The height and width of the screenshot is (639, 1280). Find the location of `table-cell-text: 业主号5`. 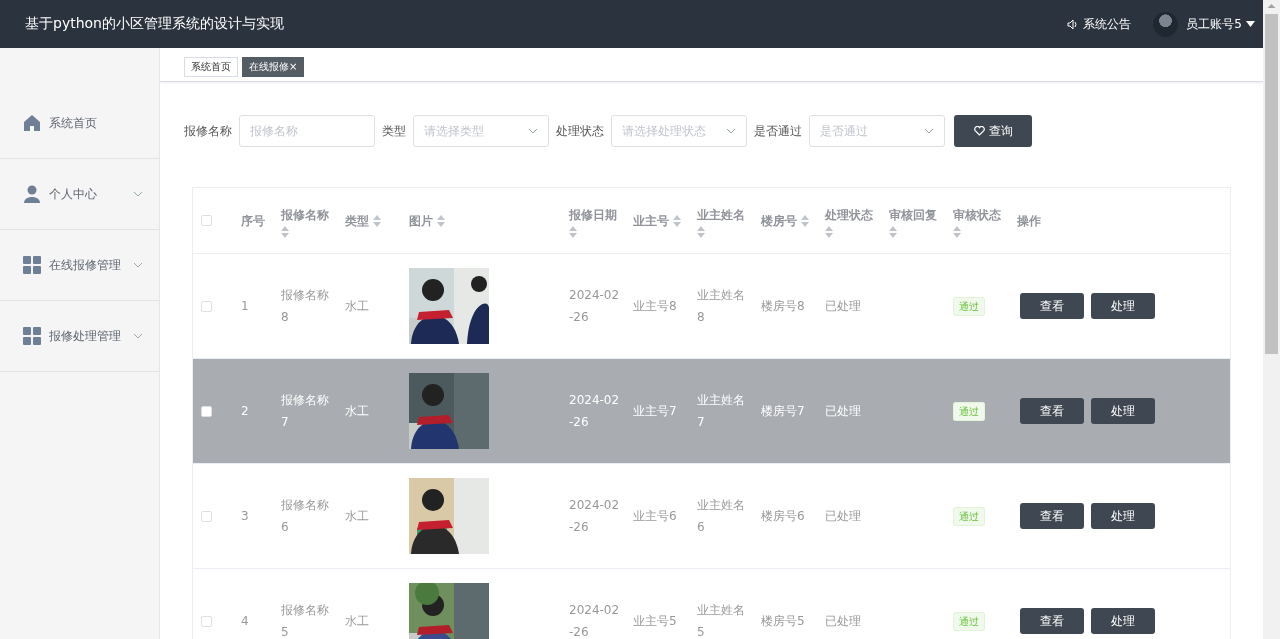

table-cell-text: 业主号5 is located at coordinates (655, 621).